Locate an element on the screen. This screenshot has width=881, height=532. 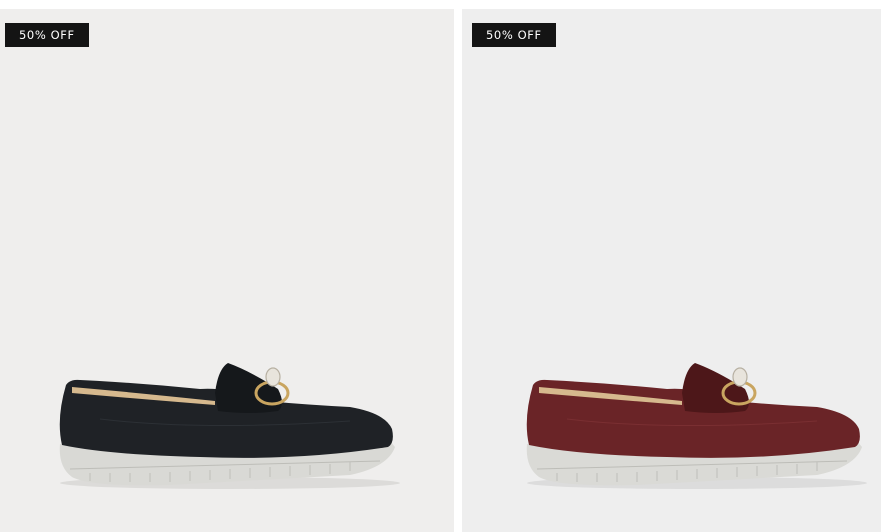
loafer-shoe-black-image is located at coordinates (229, 426).